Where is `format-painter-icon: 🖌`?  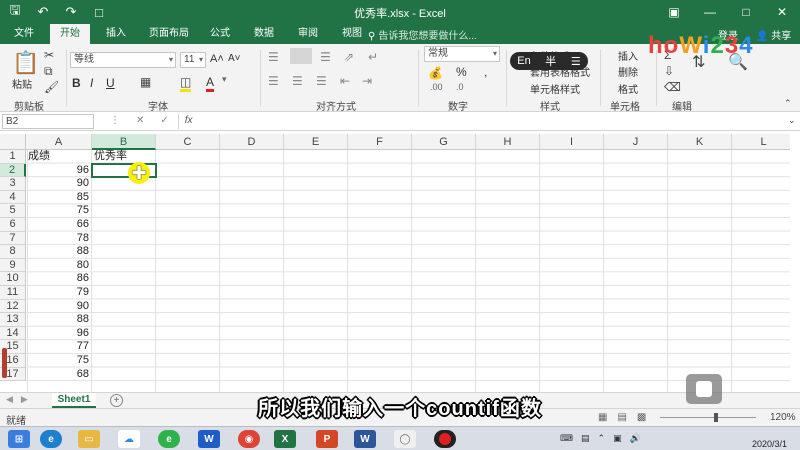 format-painter-icon: 🖌 is located at coordinates (51, 87).